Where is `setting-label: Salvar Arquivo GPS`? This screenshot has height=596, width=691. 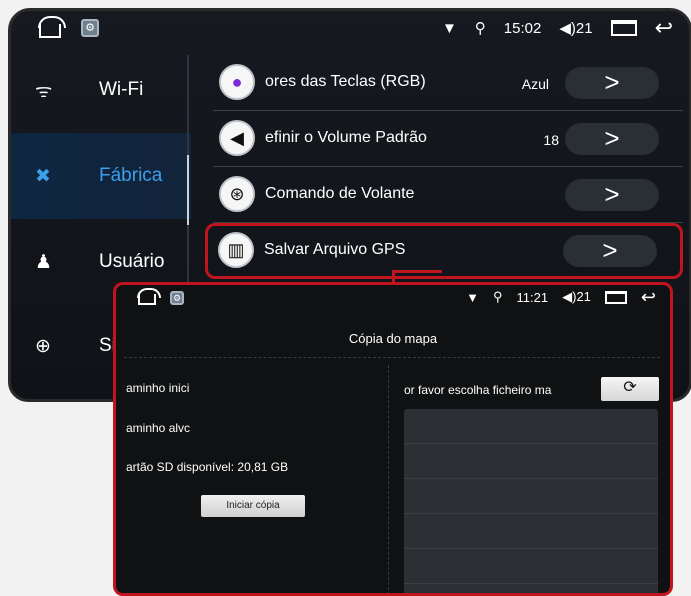
setting-label: Salvar Arquivo GPS is located at coordinates (335, 249).